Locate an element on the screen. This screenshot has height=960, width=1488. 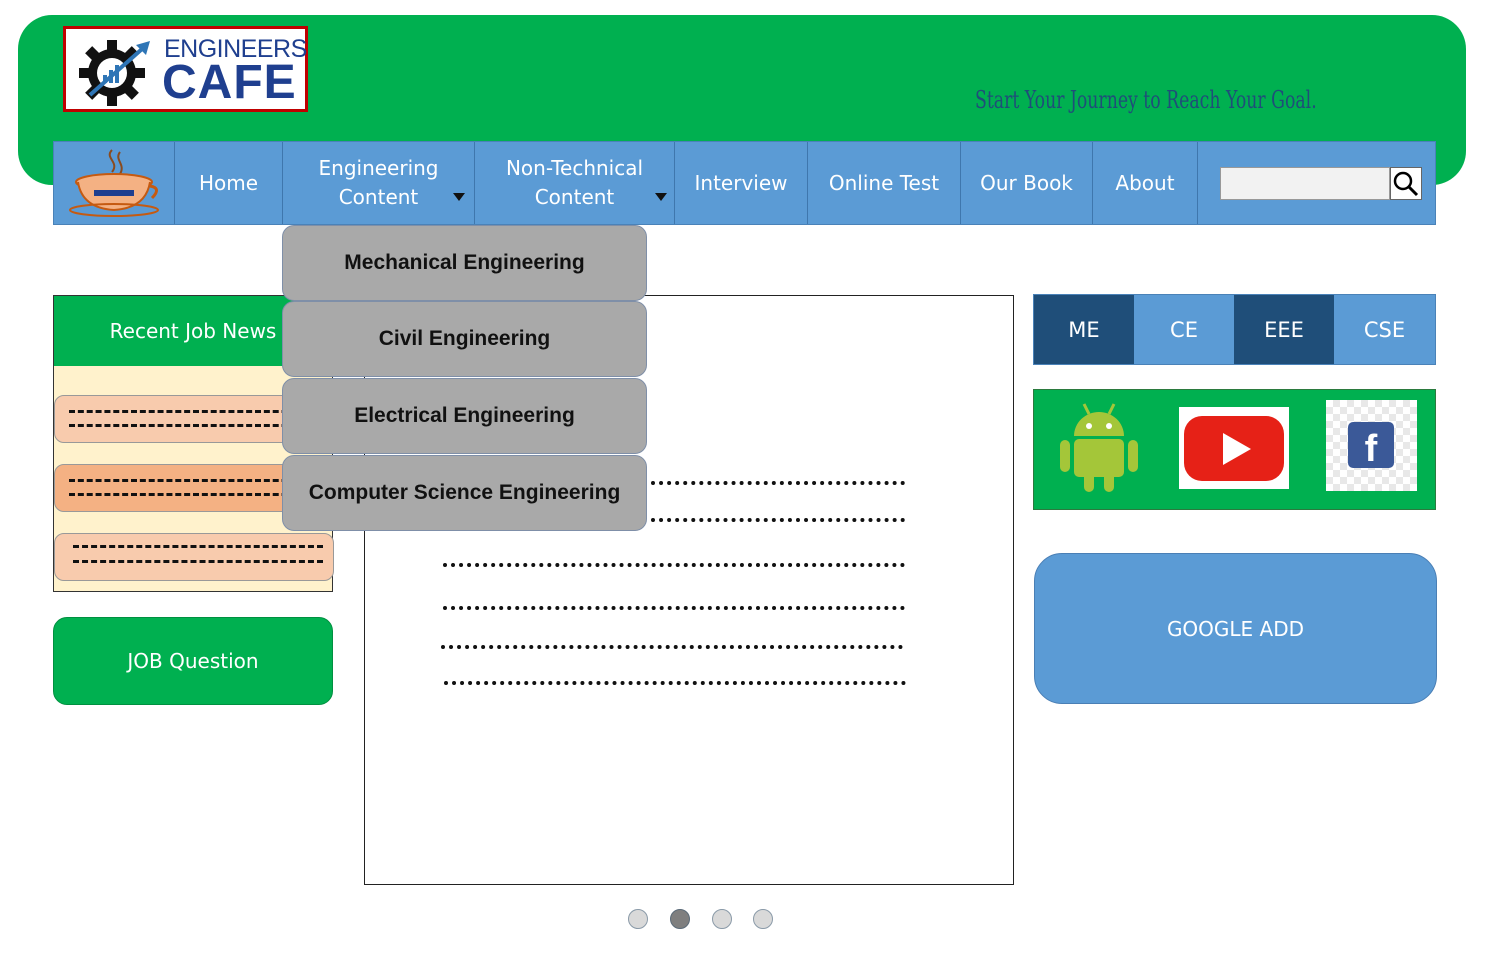
dropdown-item-computer-science: Computer Science Engineering is located at coordinates (464, 493).